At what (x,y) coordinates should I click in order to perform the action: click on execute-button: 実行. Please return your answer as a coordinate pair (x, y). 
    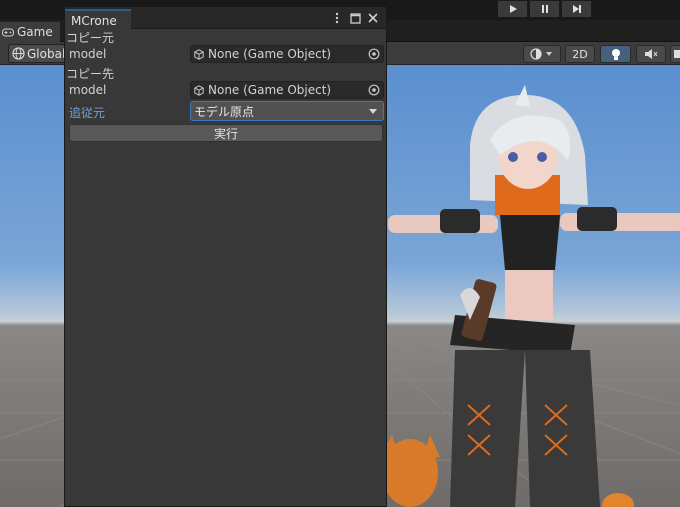
    Looking at the image, I should click on (226, 133).